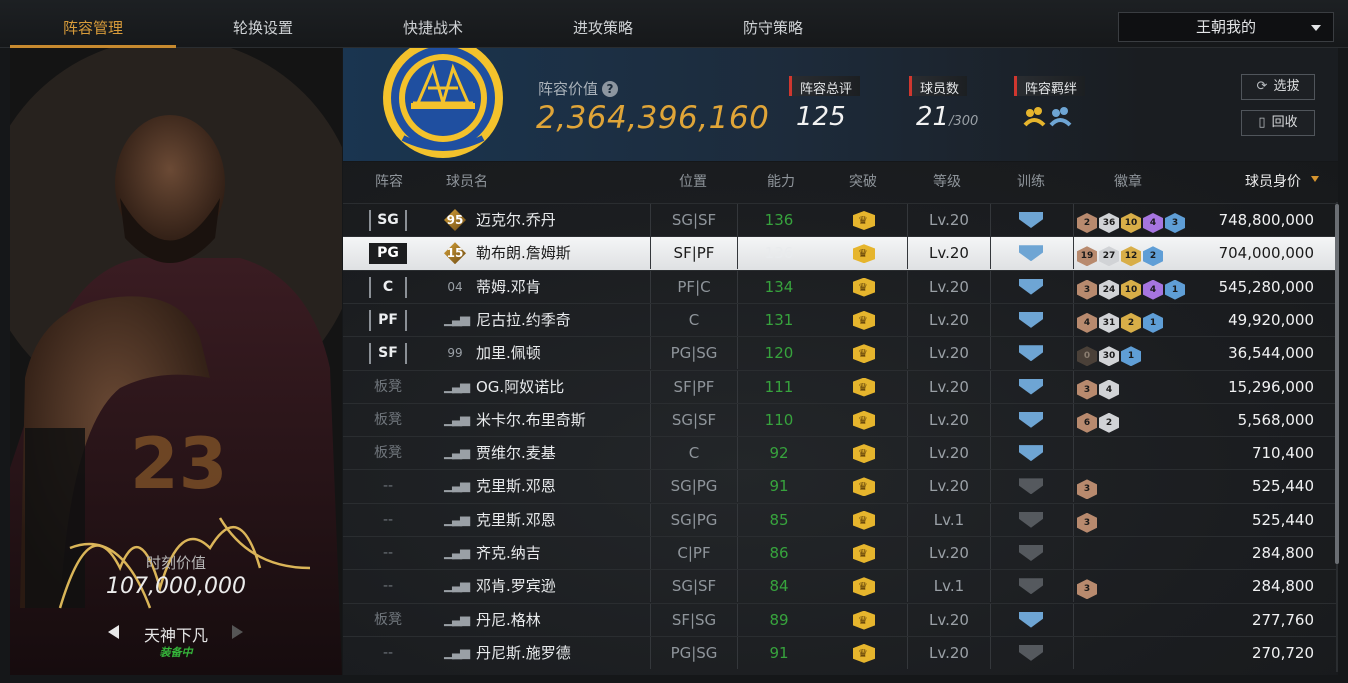 The height and width of the screenshot is (683, 1348). Describe the element at coordinates (840, 519) in the screenshot. I see `table-row: -- ▁▃▅ 克里斯.邓恩 SG|PG 85 Lv.1 3 525,440` at that location.